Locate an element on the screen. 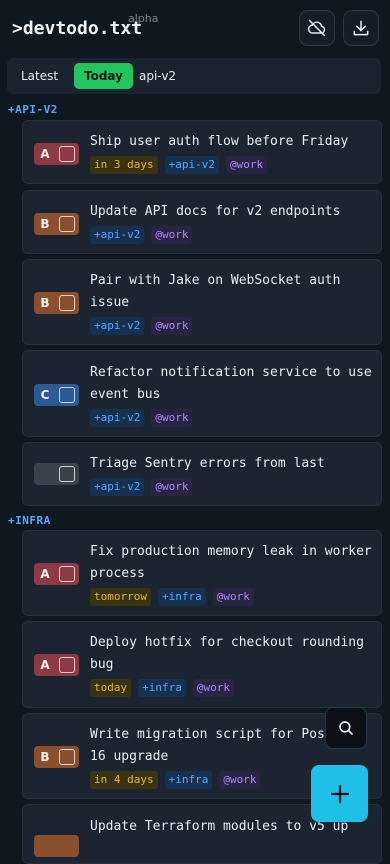 This screenshot has width=390, height=864. task-title: Update API docs for v2 endpoints is located at coordinates (215, 211).